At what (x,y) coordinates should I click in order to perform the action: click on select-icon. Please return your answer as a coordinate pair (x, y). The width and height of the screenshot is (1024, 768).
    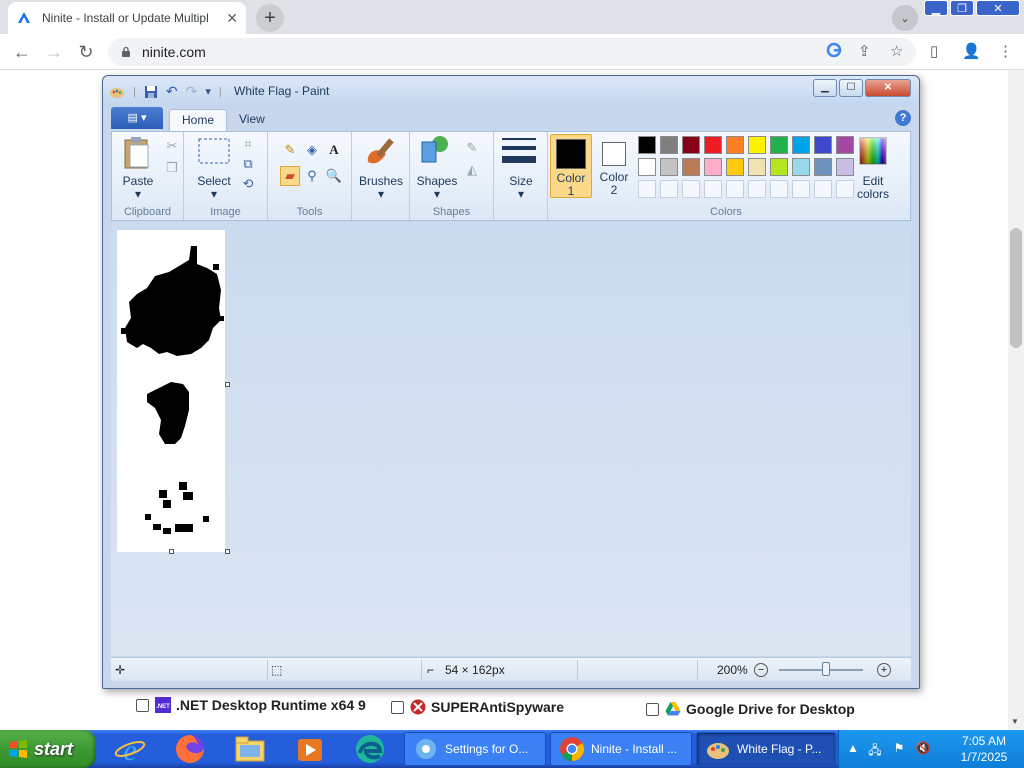
    Looking at the image, I should click on (214, 151).